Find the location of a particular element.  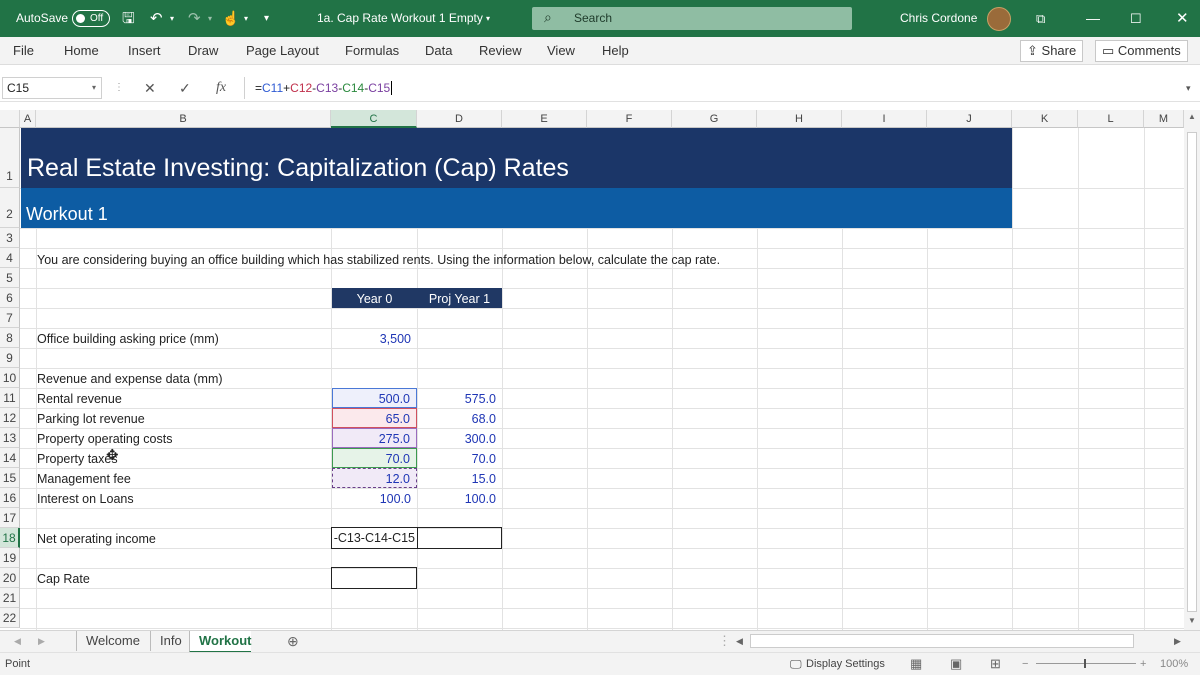

tab-formulas: Formulas is located at coordinates (372, 51).